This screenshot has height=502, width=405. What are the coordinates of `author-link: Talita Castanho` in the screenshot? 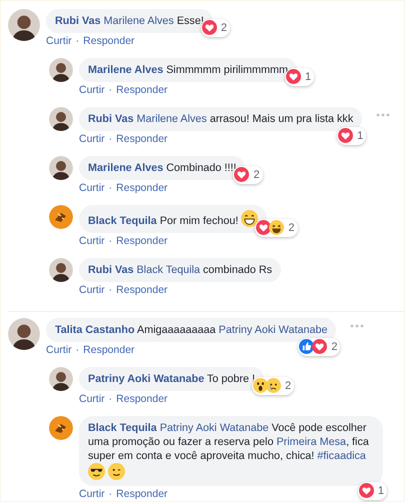 It's located at (95, 330).